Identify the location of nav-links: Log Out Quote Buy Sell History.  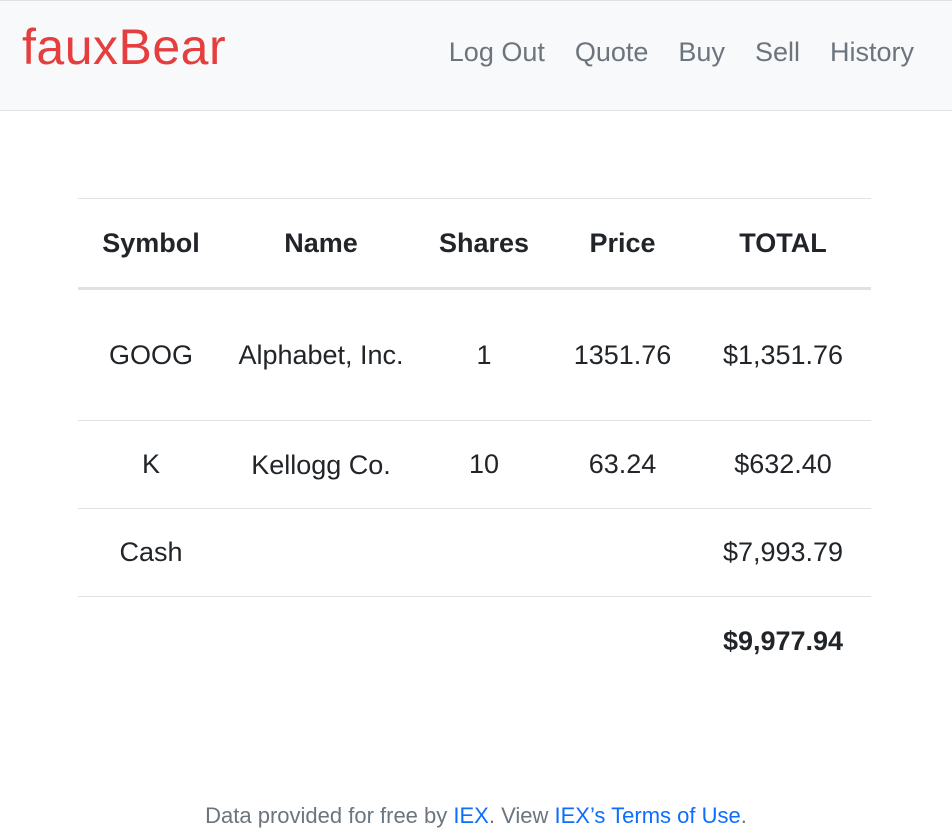
(681, 52).